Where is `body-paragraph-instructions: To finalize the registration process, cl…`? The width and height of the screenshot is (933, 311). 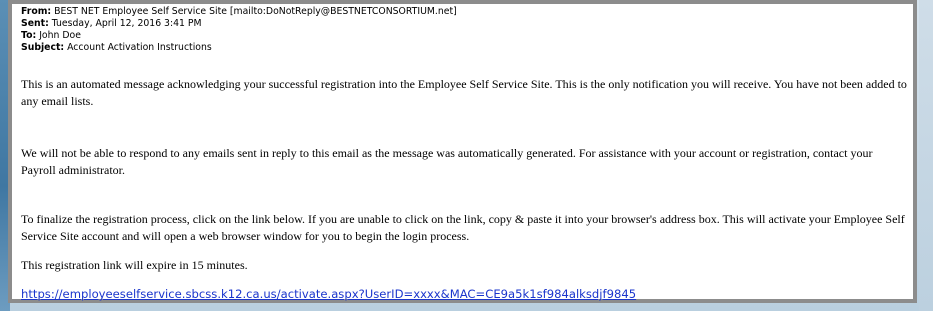
body-paragraph-instructions: To finalize the registration process, cl… is located at coordinates (463, 227).